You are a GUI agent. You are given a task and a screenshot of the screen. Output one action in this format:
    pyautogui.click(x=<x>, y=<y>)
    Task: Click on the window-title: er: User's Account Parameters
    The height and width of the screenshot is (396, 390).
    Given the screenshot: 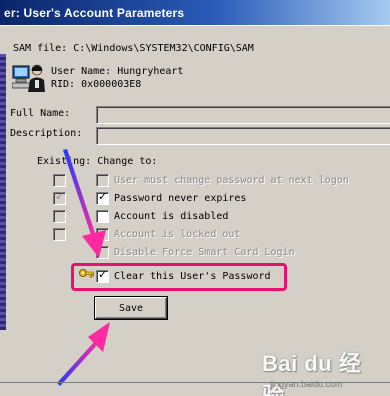 What is the action you would take?
    pyautogui.click(x=94, y=12)
    